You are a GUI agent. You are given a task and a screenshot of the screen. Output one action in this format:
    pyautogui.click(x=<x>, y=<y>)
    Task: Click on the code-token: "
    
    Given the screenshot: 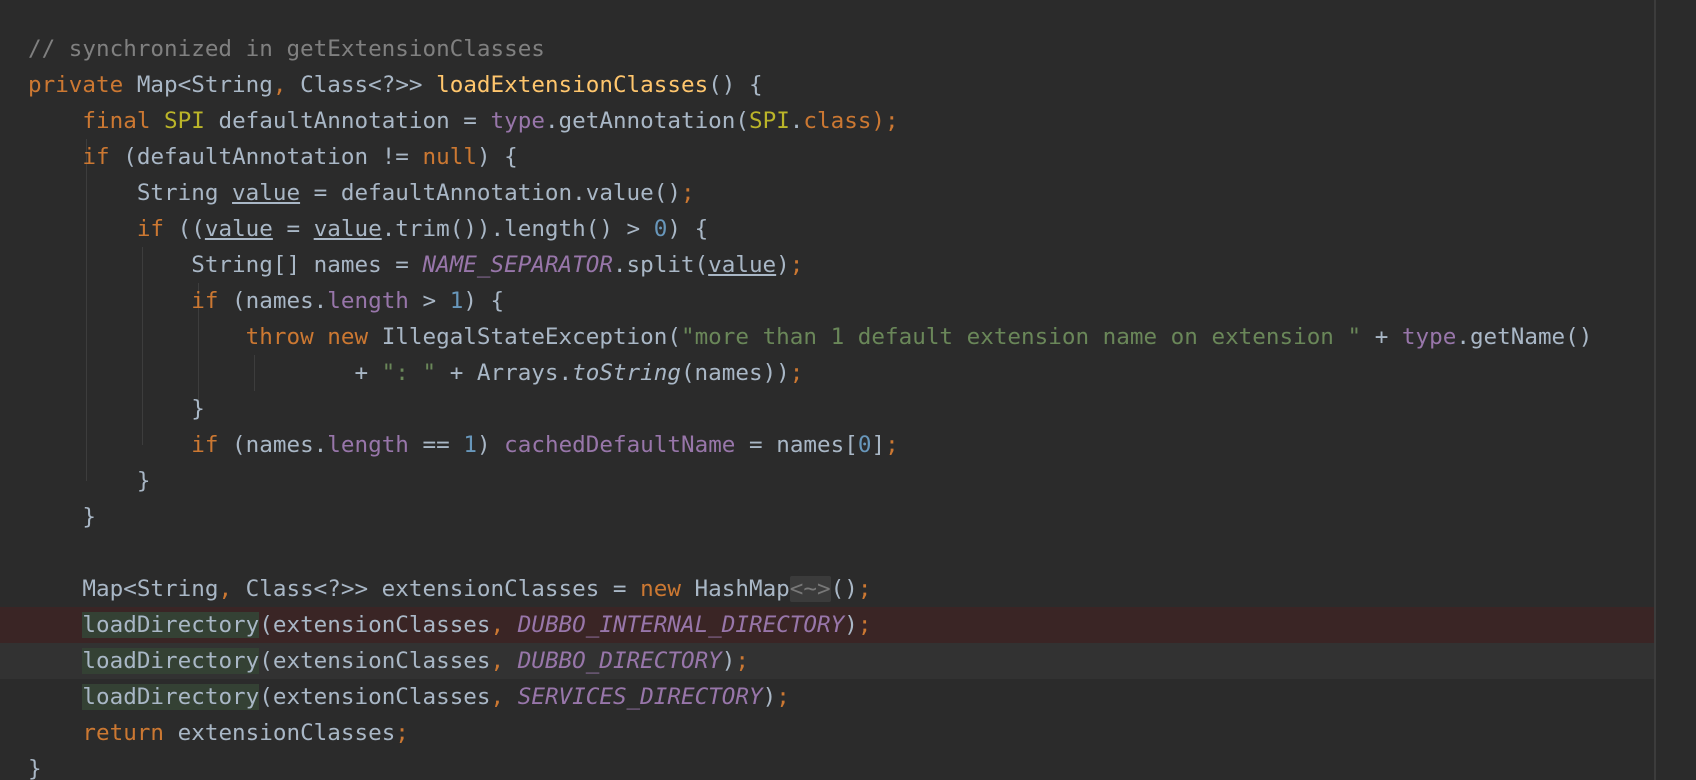 What is the action you would take?
    pyautogui.click(x=409, y=373)
    